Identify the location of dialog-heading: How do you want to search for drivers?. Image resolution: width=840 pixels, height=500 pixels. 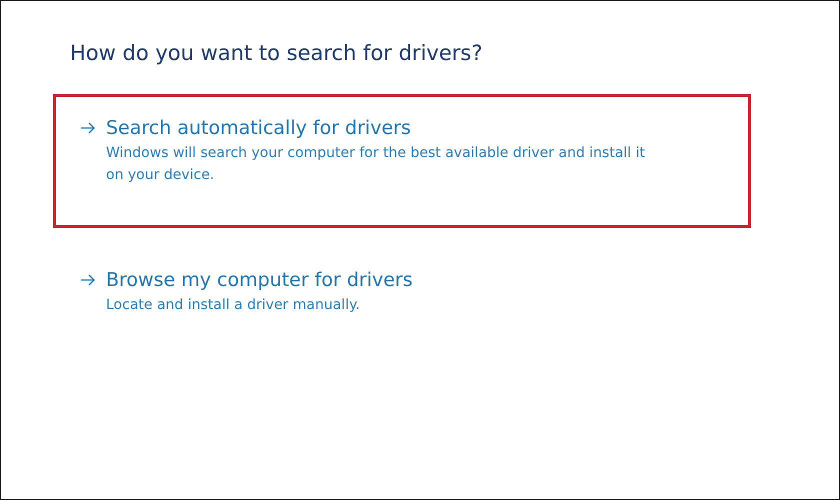
(276, 52).